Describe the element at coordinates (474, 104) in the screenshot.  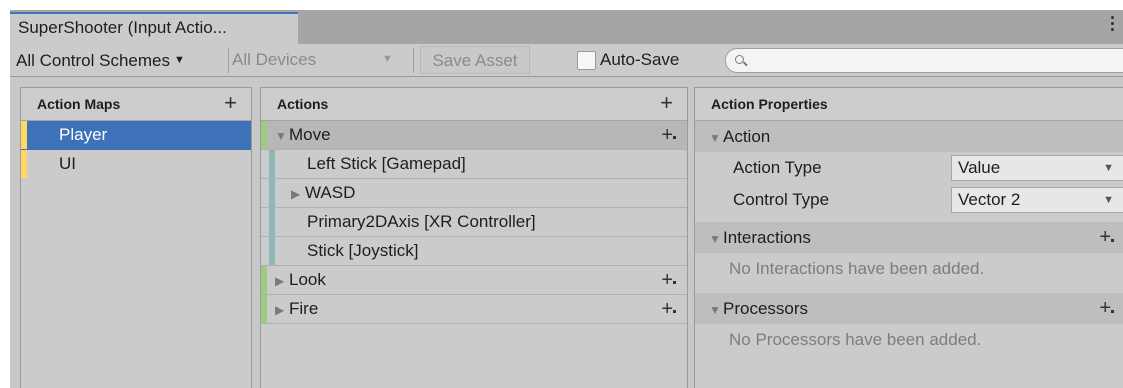
I see `actions-header: Actions +` at that location.